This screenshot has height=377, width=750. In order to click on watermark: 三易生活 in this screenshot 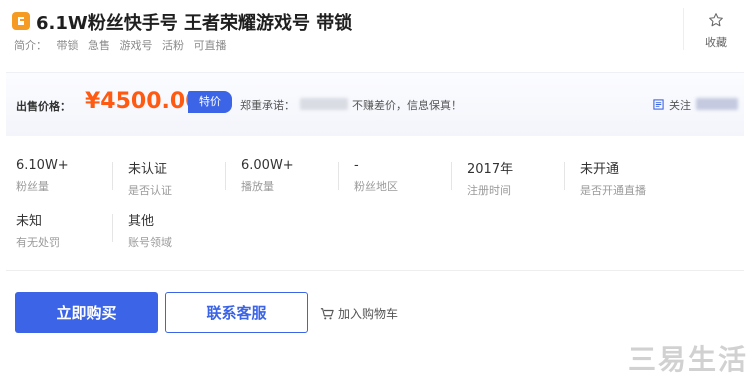, I will do `click(688, 359)`.